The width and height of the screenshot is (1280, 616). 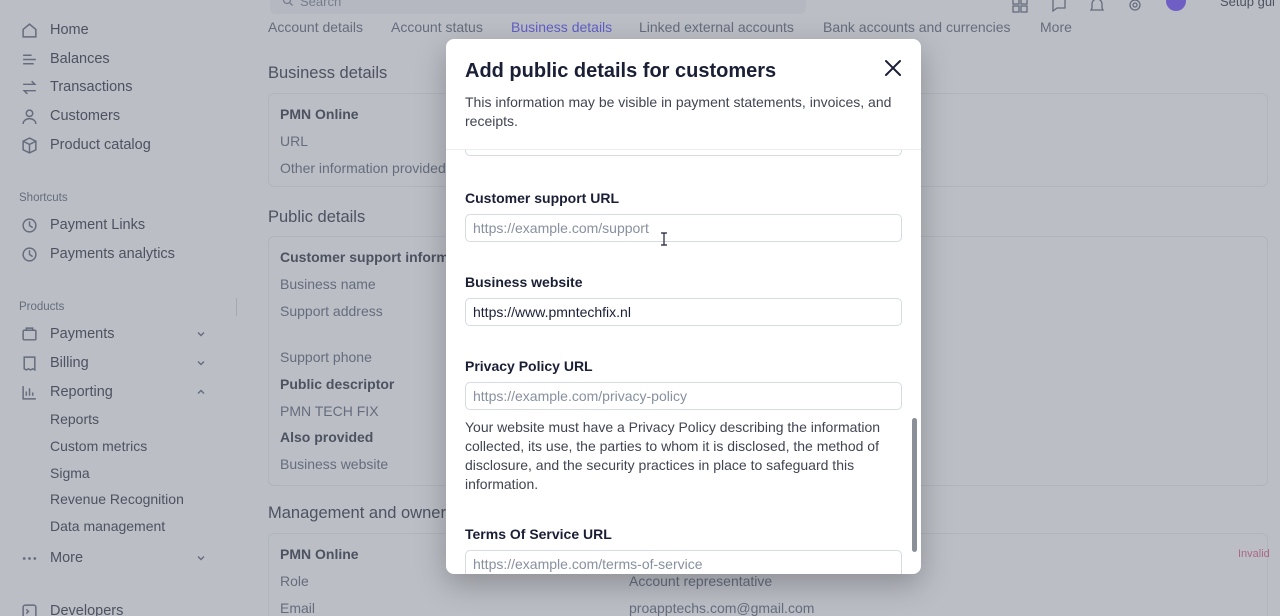 What do you see at coordinates (664, 239) in the screenshot?
I see `text-cursor-icon` at bounding box center [664, 239].